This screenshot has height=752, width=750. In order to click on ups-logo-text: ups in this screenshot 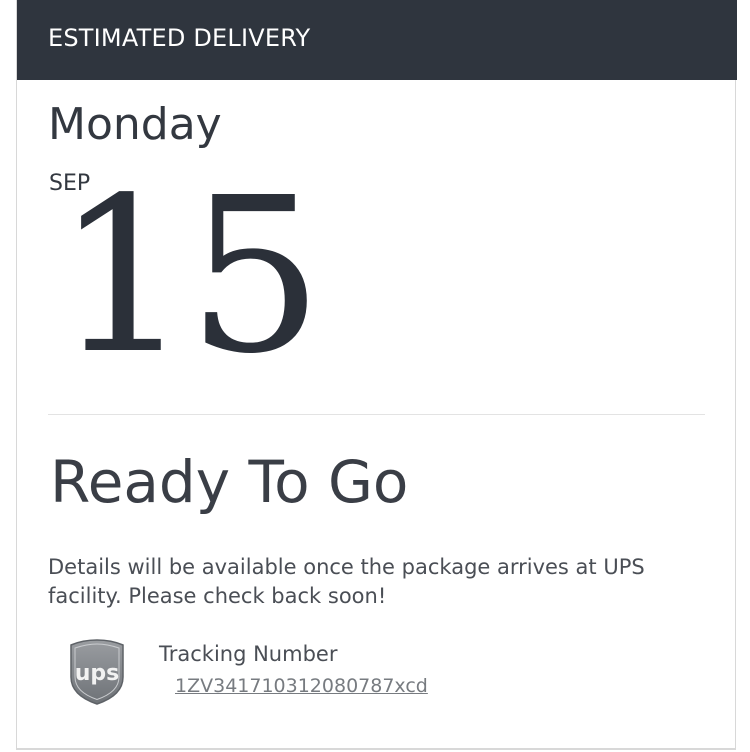, I will do `click(97, 673)`.